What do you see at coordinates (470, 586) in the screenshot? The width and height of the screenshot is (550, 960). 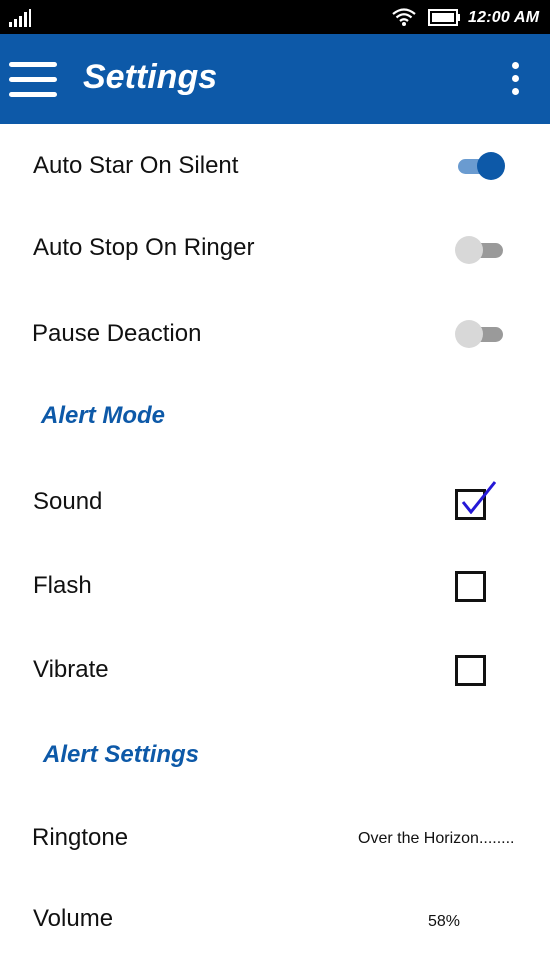 I see `flash-checkbox` at bounding box center [470, 586].